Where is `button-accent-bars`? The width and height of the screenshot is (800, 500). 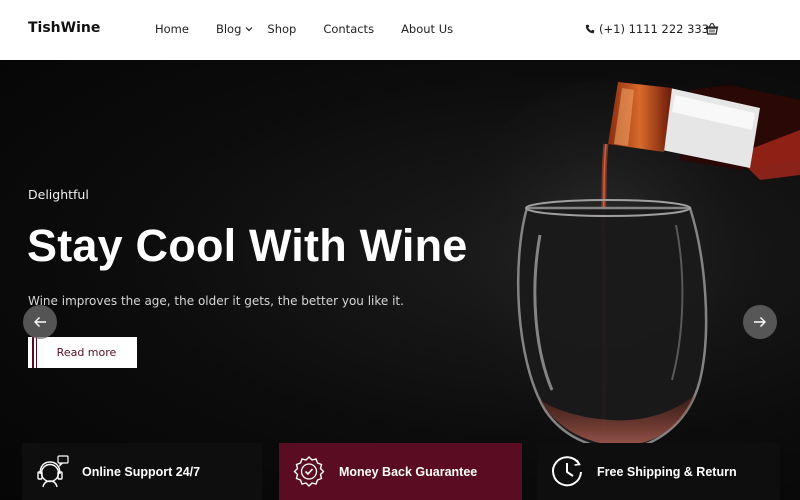 button-accent-bars is located at coordinates (34, 352).